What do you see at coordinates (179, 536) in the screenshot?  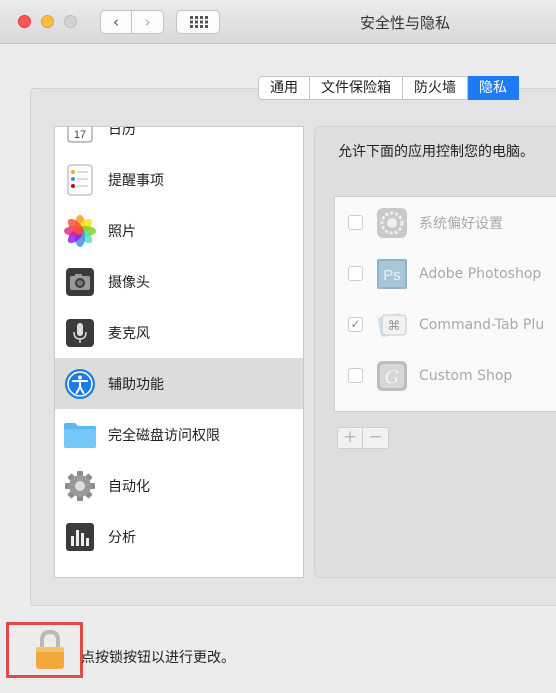 I see `sidebar-item-analytics: 分析` at bounding box center [179, 536].